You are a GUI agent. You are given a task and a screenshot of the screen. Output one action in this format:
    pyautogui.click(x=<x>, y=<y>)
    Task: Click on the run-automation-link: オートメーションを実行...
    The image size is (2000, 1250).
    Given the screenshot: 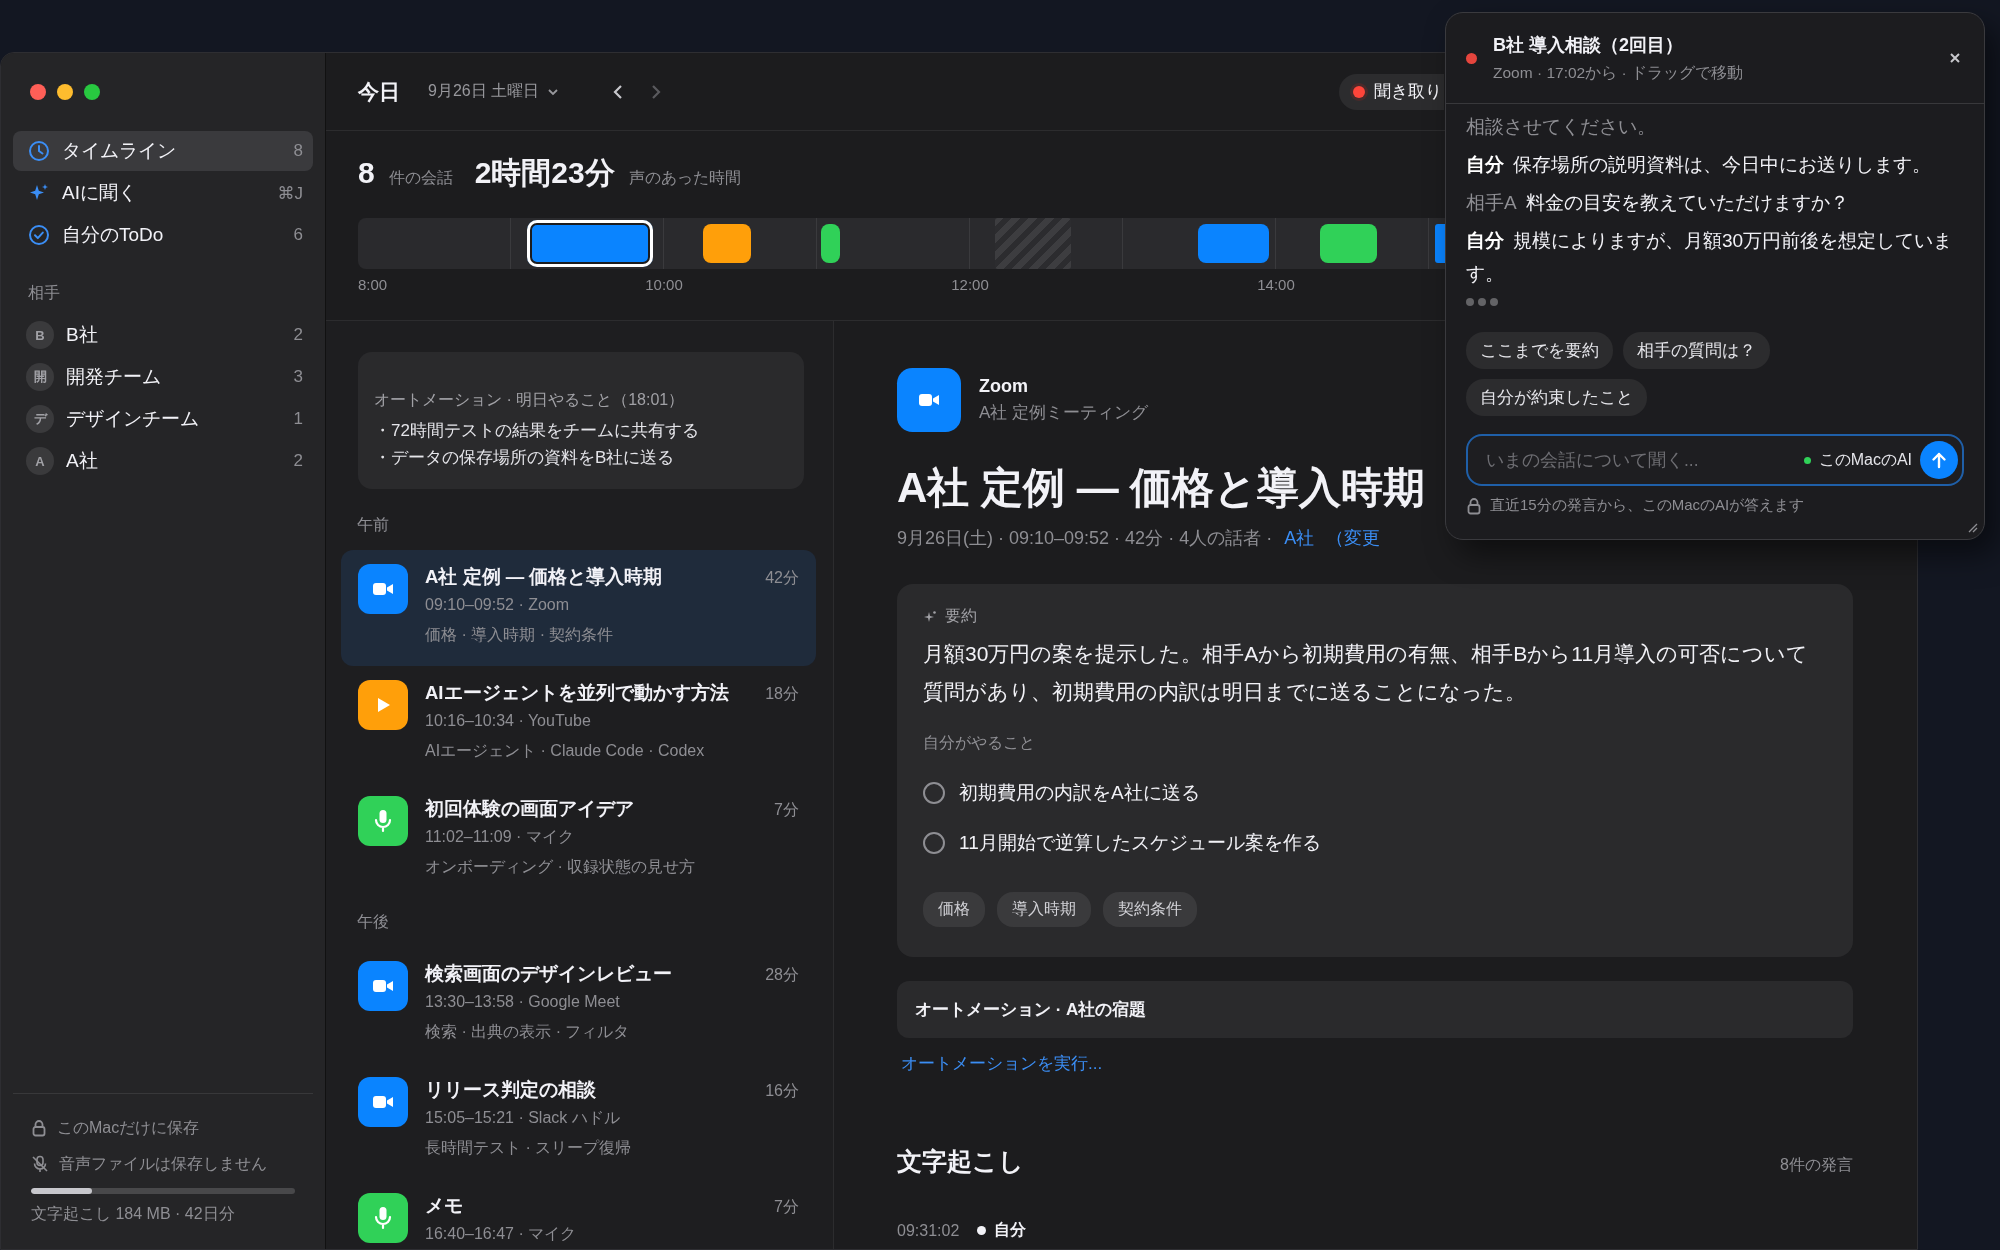 What is the action you would take?
    pyautogui.click(x=1002, y=1063)
    